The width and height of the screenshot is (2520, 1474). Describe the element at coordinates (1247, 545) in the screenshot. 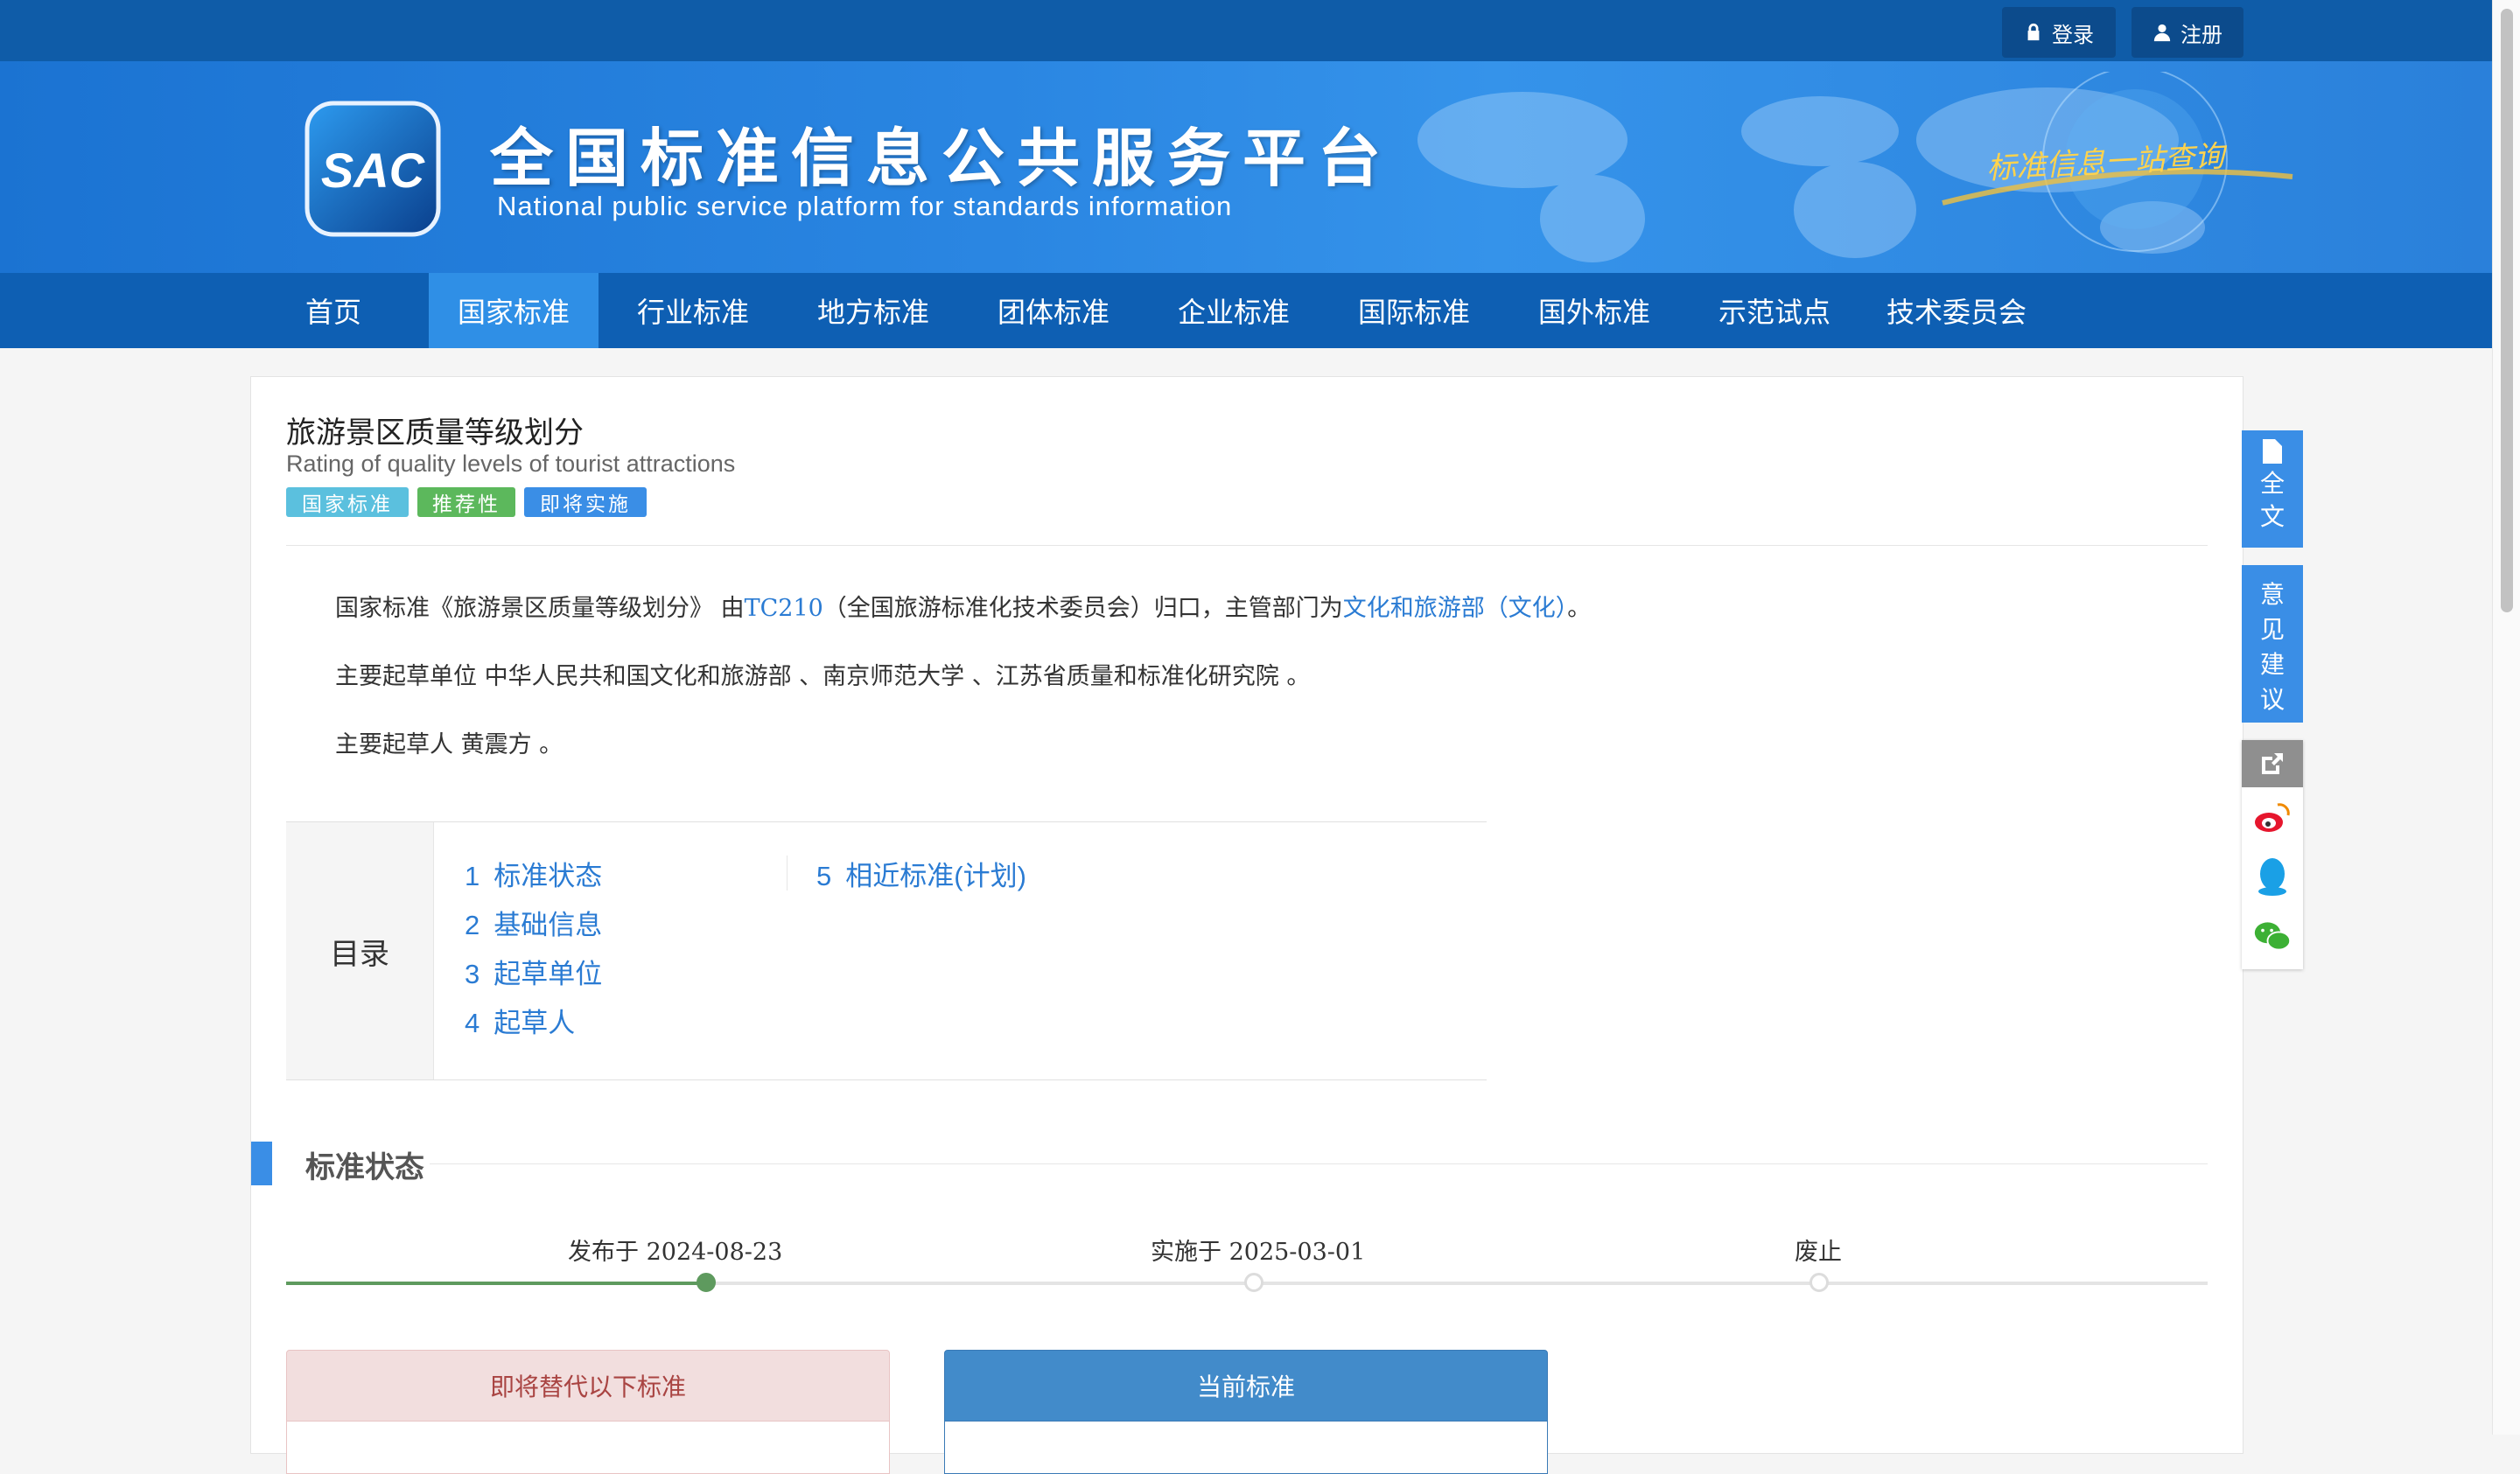

I see `divider` at that location.